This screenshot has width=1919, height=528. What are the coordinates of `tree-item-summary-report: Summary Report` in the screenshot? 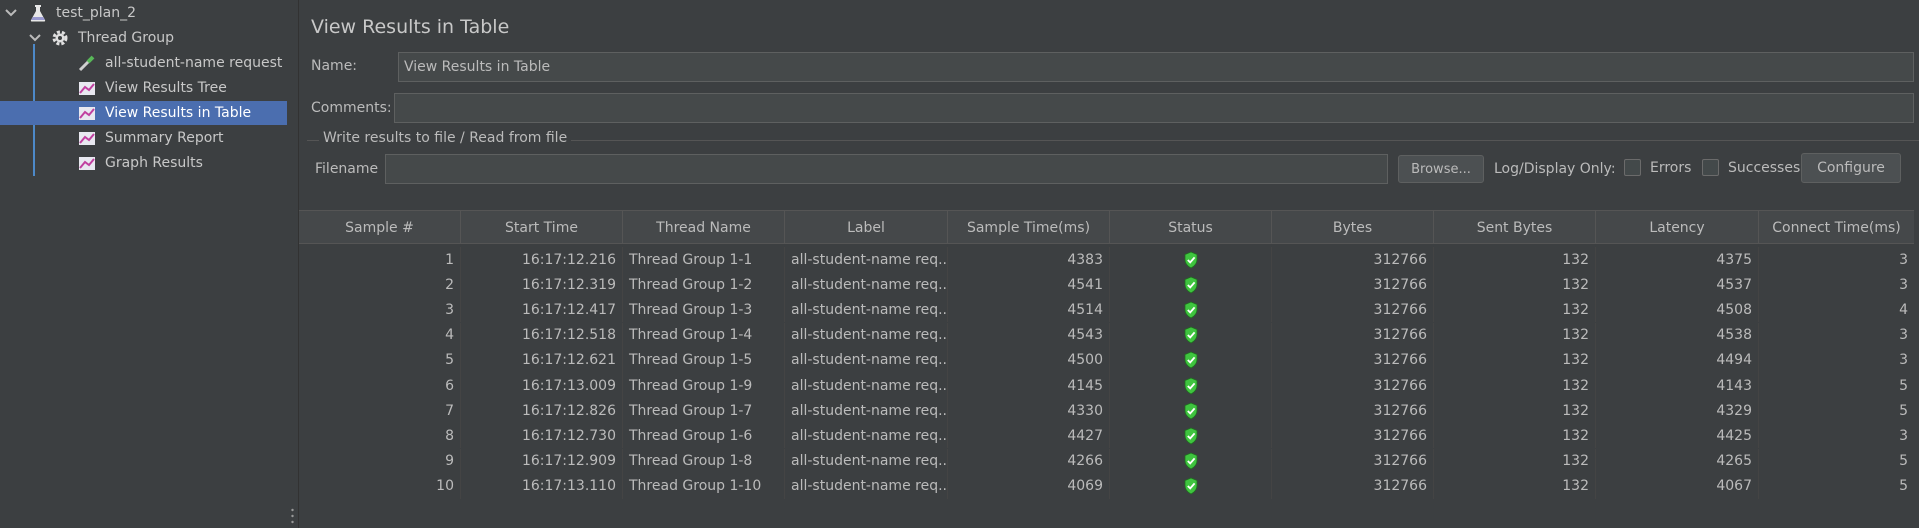 It's located at (143, 138).